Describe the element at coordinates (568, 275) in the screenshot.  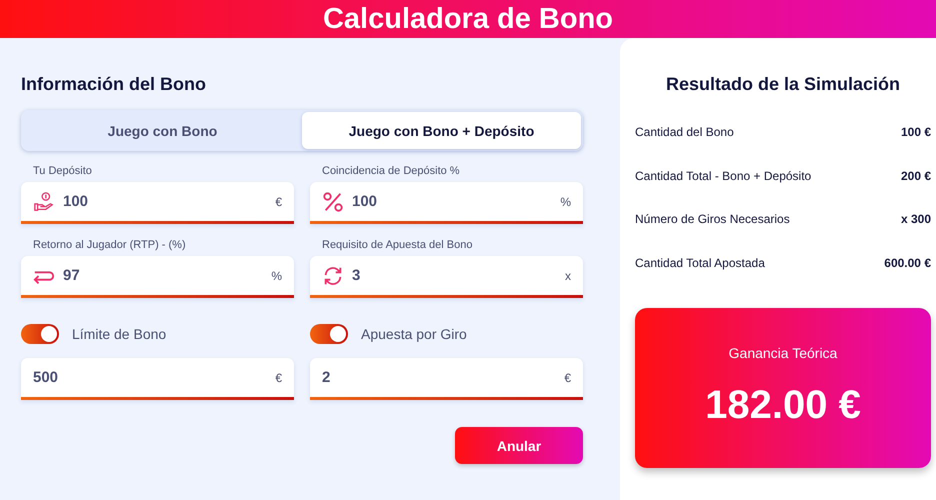
I see `unit-label: x` at that location.